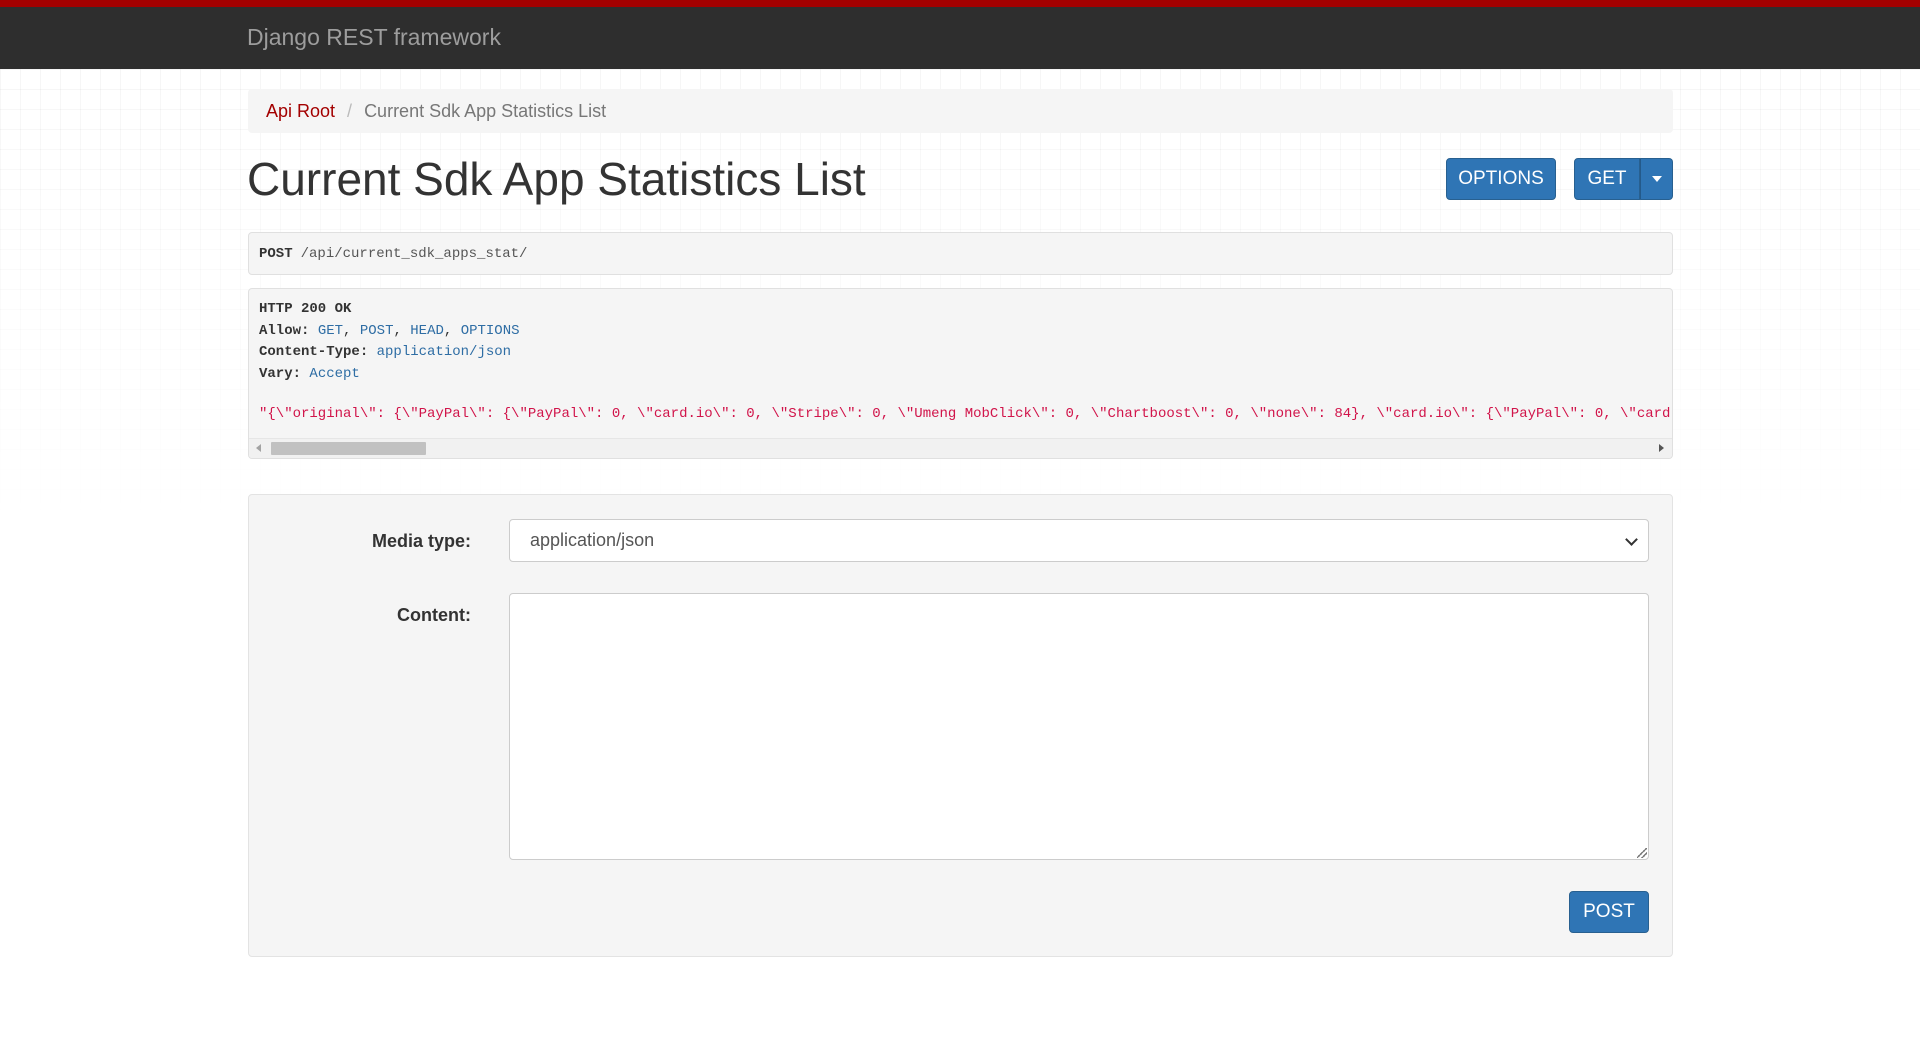 Image resolution: width=1920 pixels, height=1058 pixels. I want to click on get-format-dropdown-button, so click(1656, 179).